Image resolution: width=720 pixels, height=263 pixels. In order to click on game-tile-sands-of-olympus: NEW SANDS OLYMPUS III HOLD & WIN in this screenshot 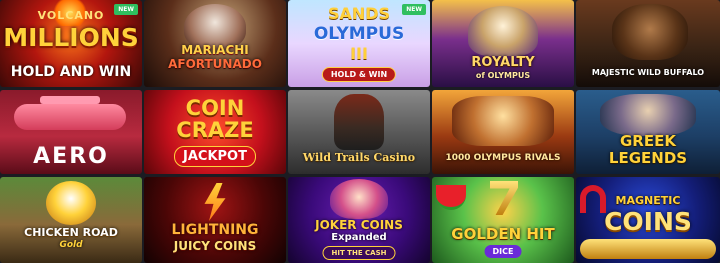, I will do `click(359, 43)`.